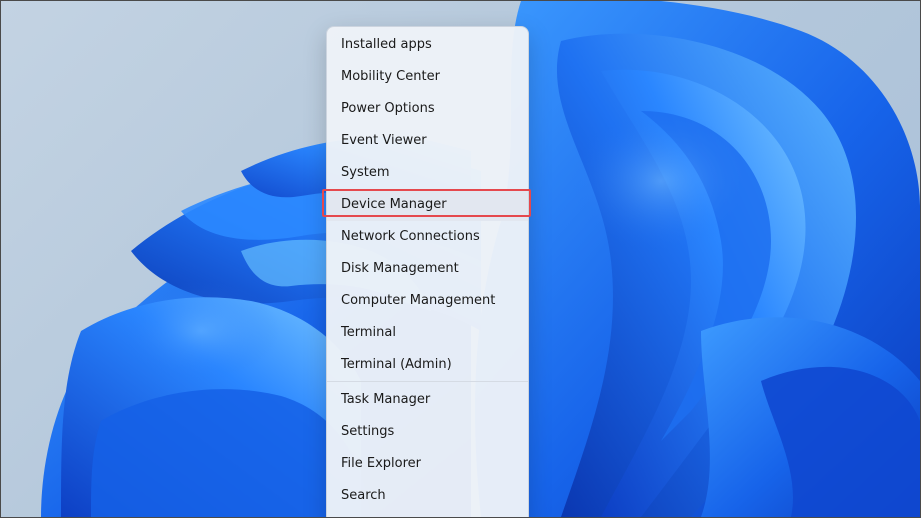 This screenshot has height=518, width=921. What do you see at coordinates (427, 109) in the screenshot?
I see `menu-item-power-options: Power Options` at bounding box center [427, 109].